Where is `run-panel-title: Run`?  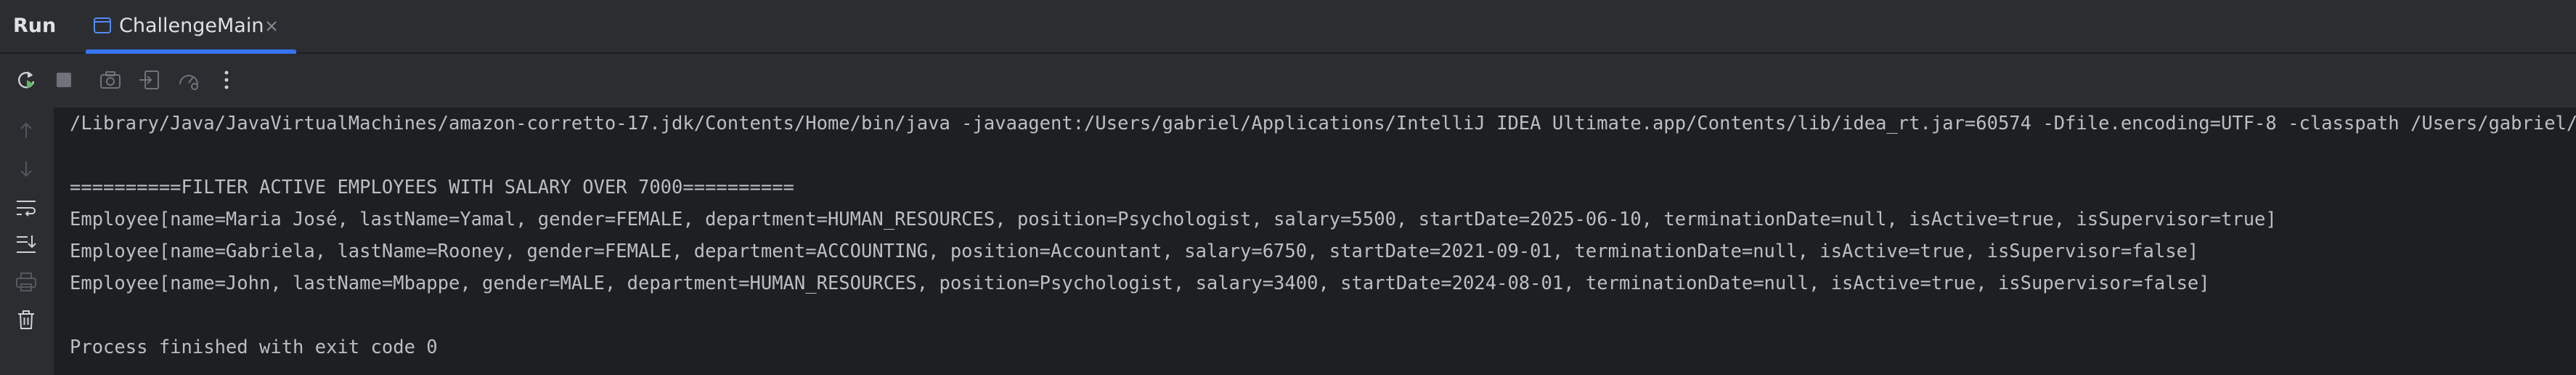
run-panel-title: Run is located at coordinates (35, 26).